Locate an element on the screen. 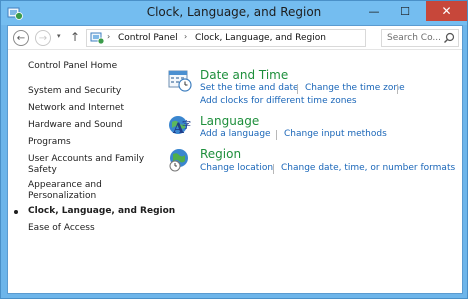  up-button: ↑ is located at coordinates (75, 37).